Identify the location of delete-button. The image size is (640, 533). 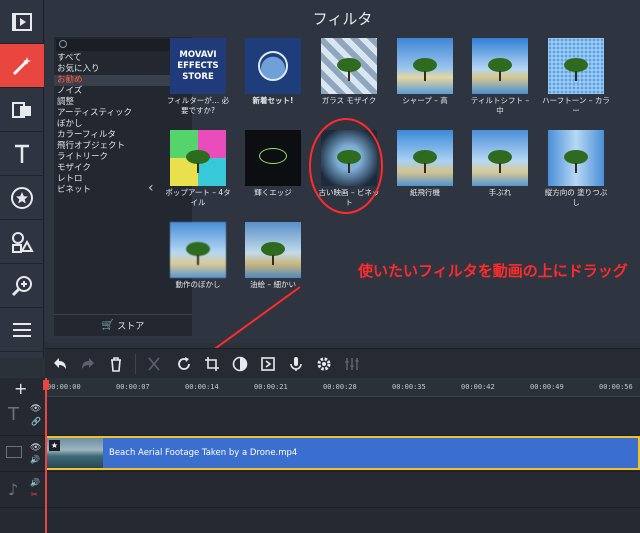
(116, 364).